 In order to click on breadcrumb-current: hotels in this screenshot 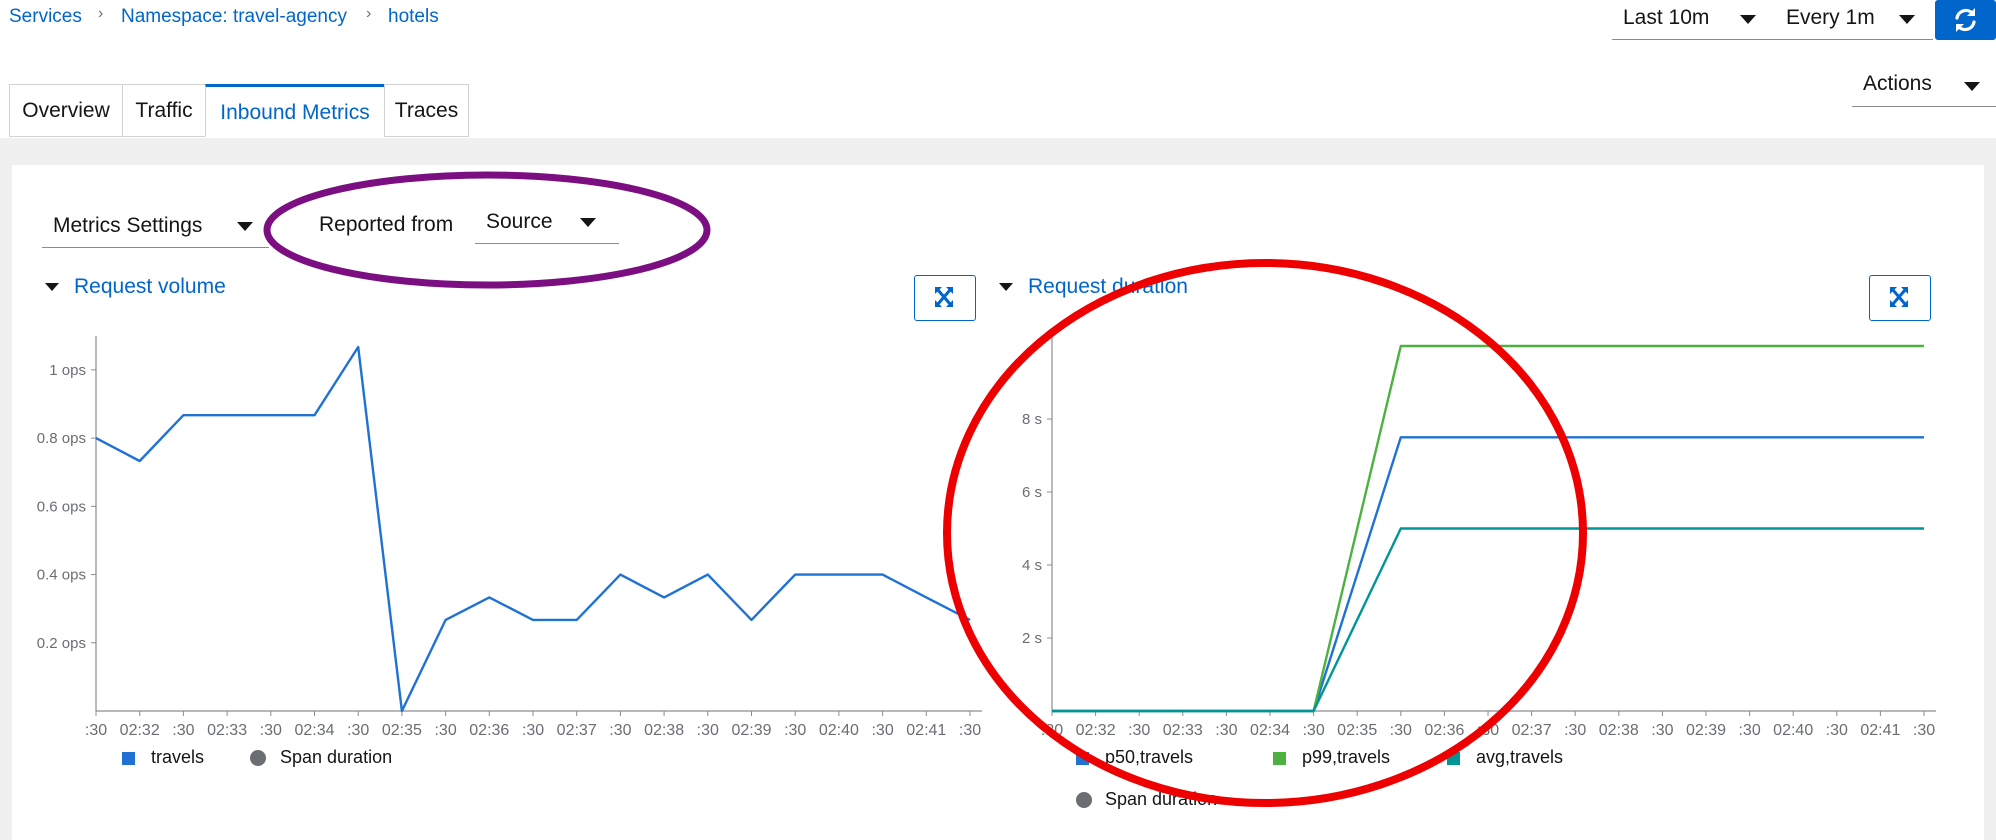, I will do `click(413, 16)`.